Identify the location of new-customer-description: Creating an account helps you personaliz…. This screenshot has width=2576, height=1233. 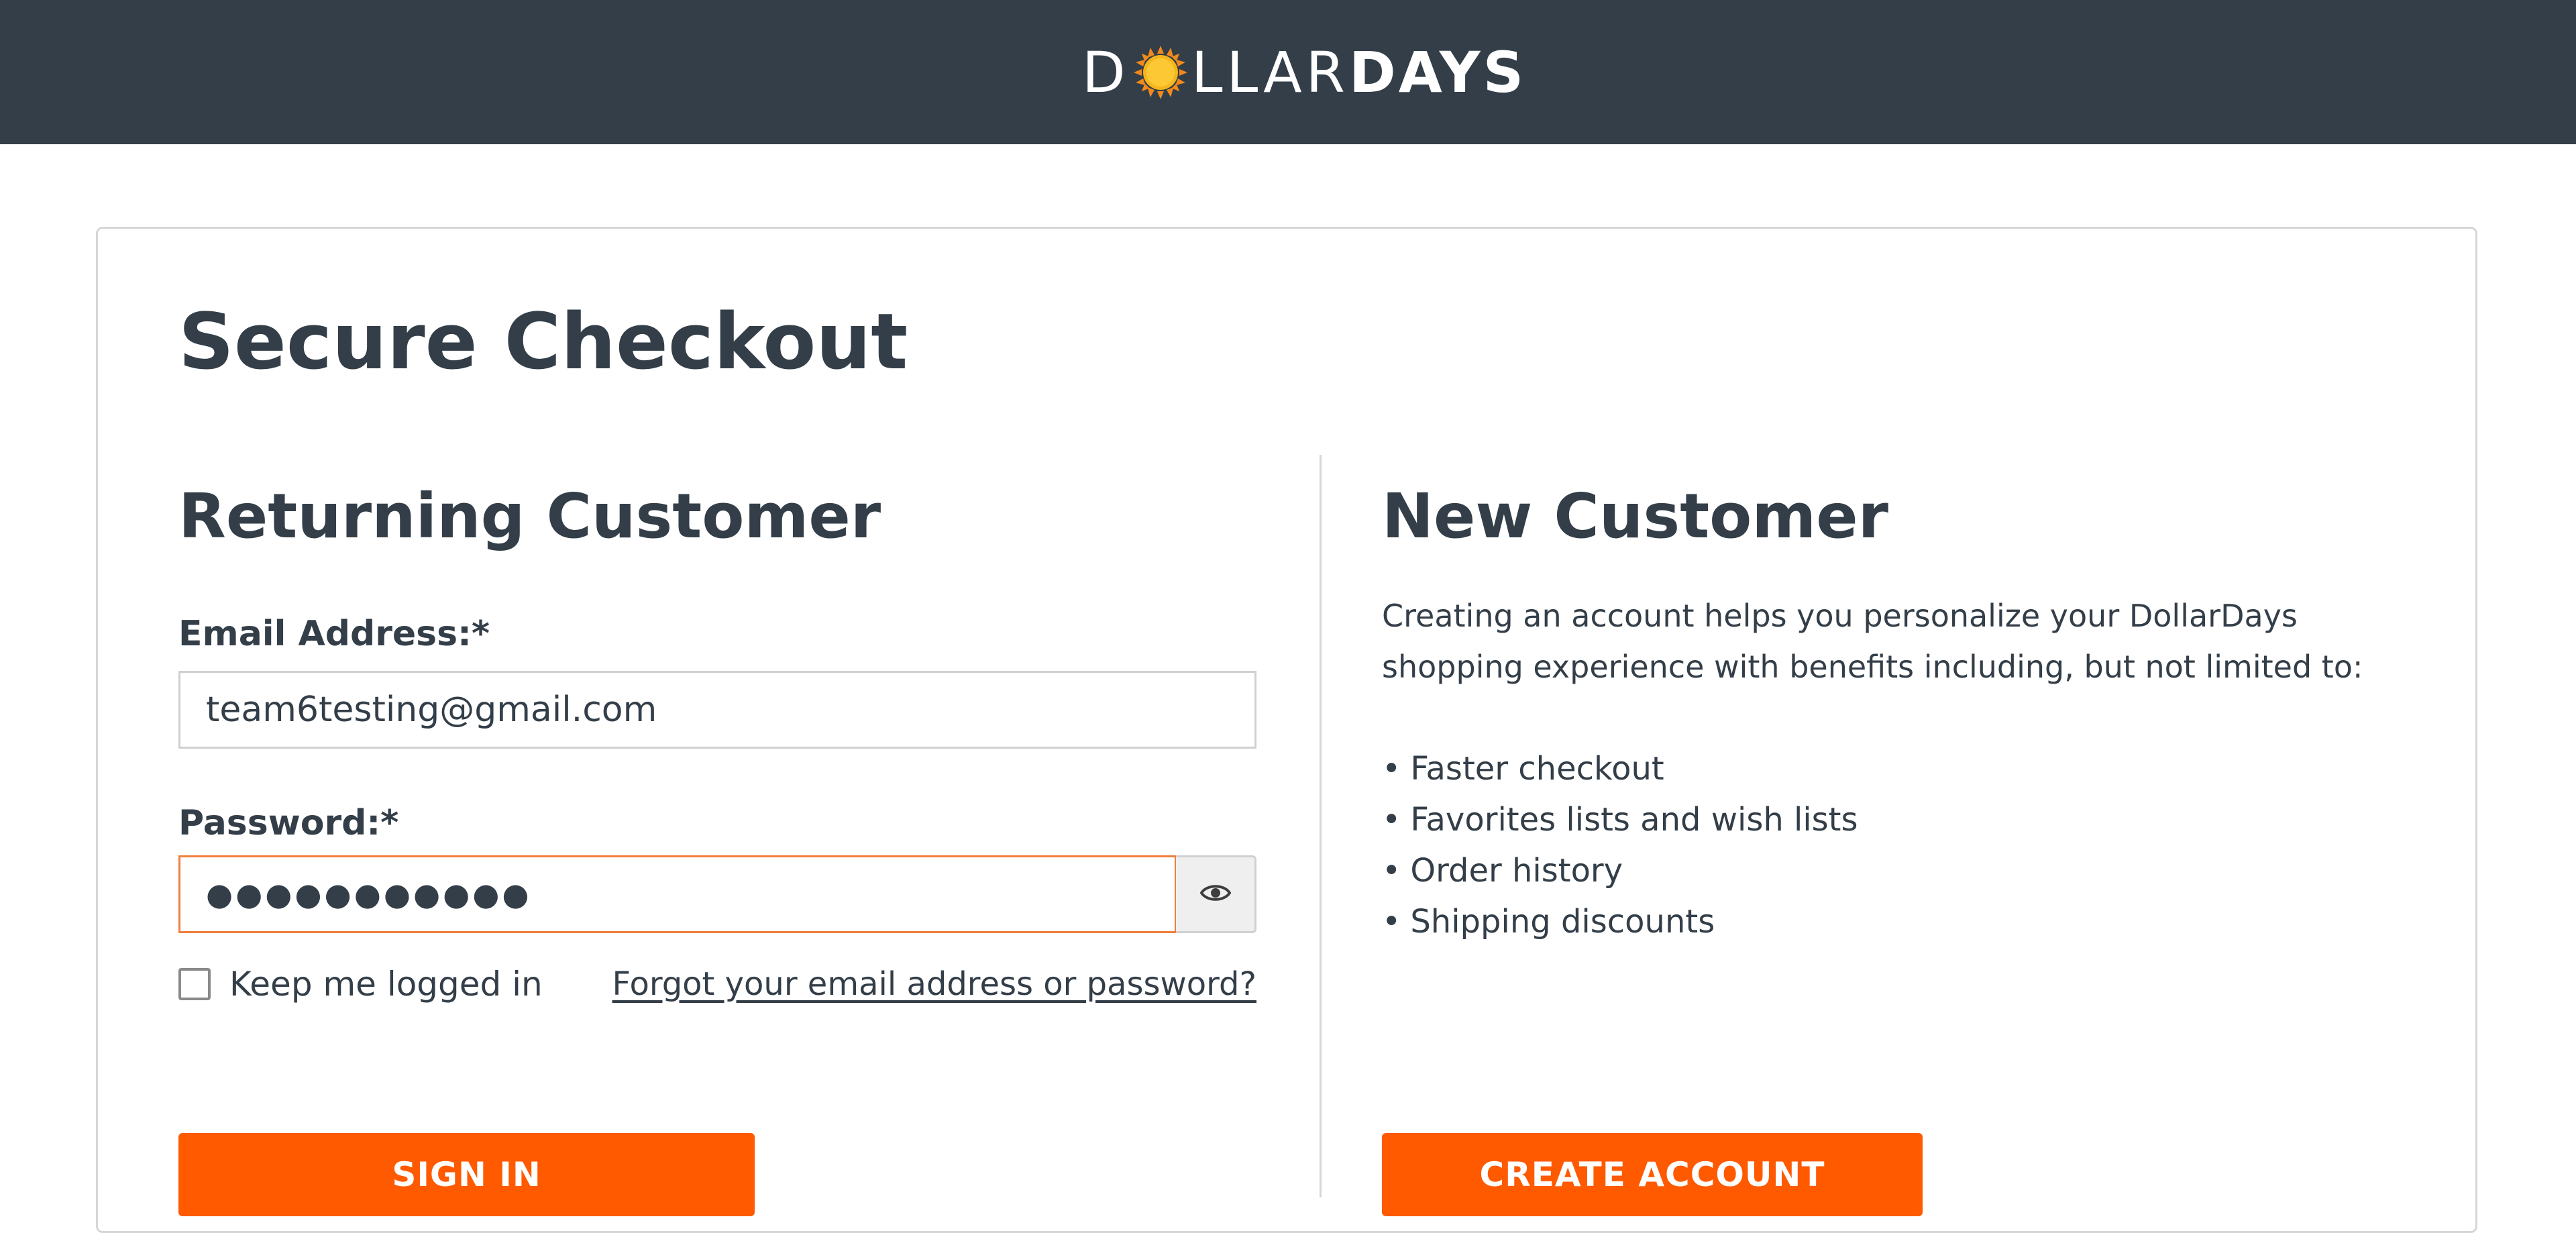
(1872, 641).